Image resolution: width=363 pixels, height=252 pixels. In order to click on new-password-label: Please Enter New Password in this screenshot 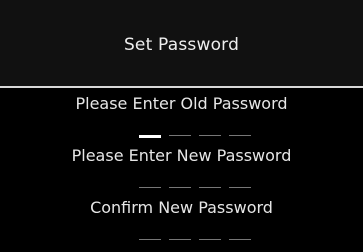, I will do `click(181, 155)`.